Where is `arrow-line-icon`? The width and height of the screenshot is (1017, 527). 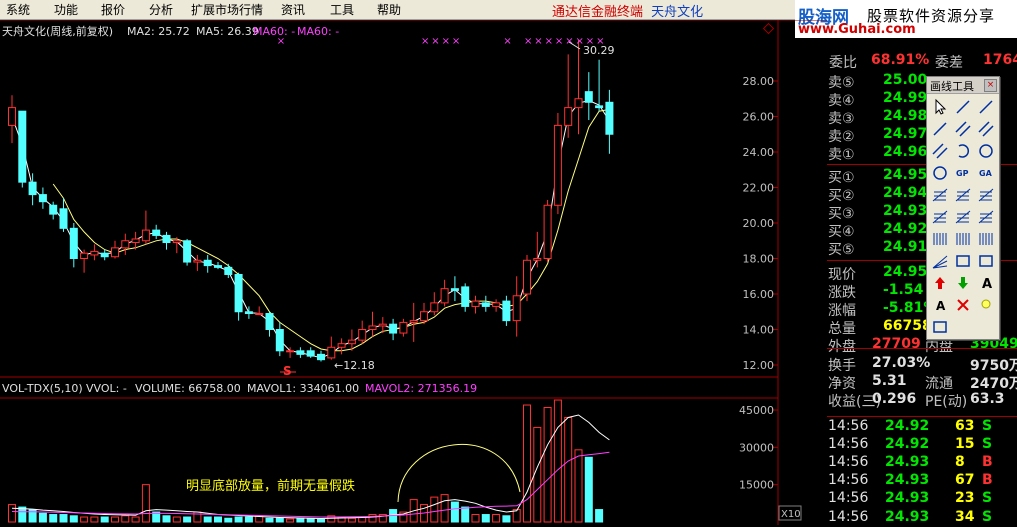
arrow-line-icon is located at coordinates (940, 129).